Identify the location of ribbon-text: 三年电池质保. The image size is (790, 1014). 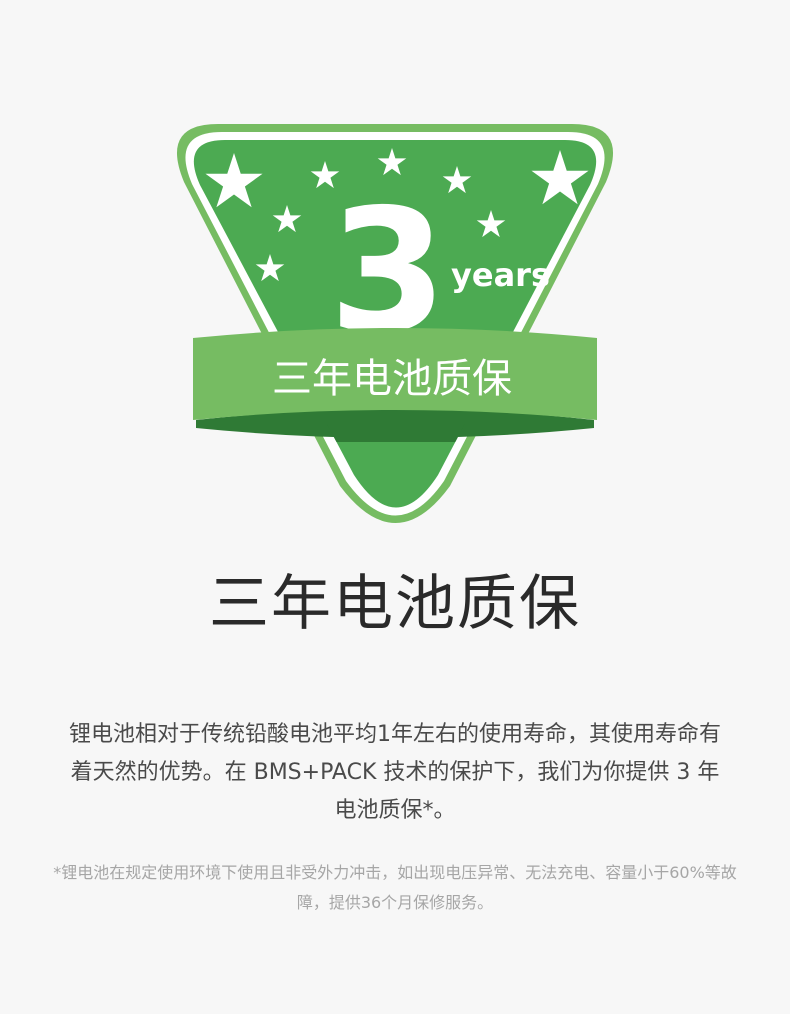
(392, 379).